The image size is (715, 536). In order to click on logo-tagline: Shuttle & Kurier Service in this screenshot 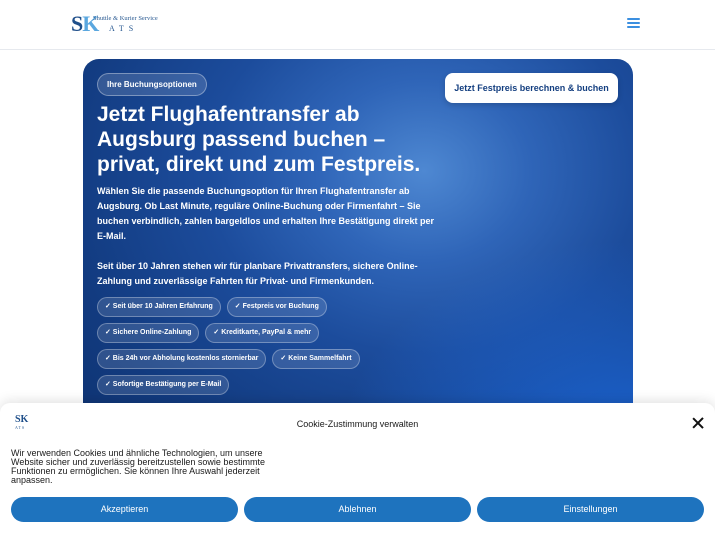, I will do `click(125, 18)`.